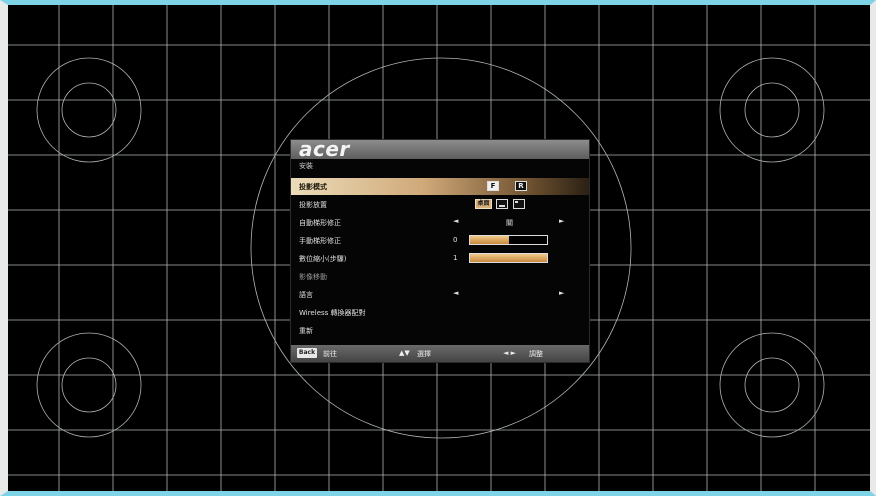  Describe the element at coordinates (324, 149) in the screenshot. I see `brand-logo: acer` at that location.